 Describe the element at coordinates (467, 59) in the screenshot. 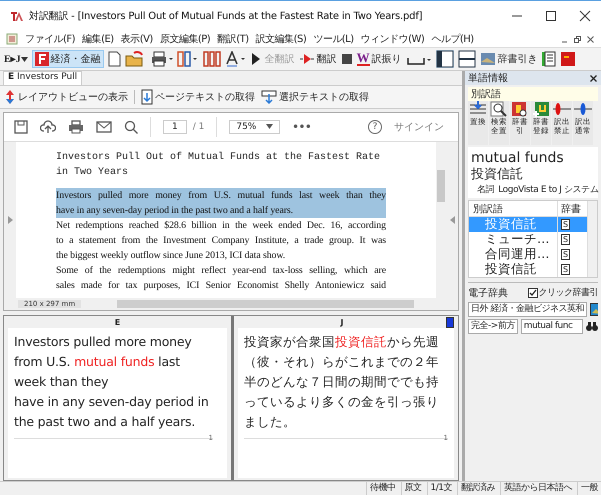

I see `stacked-layout-icon` at that location.